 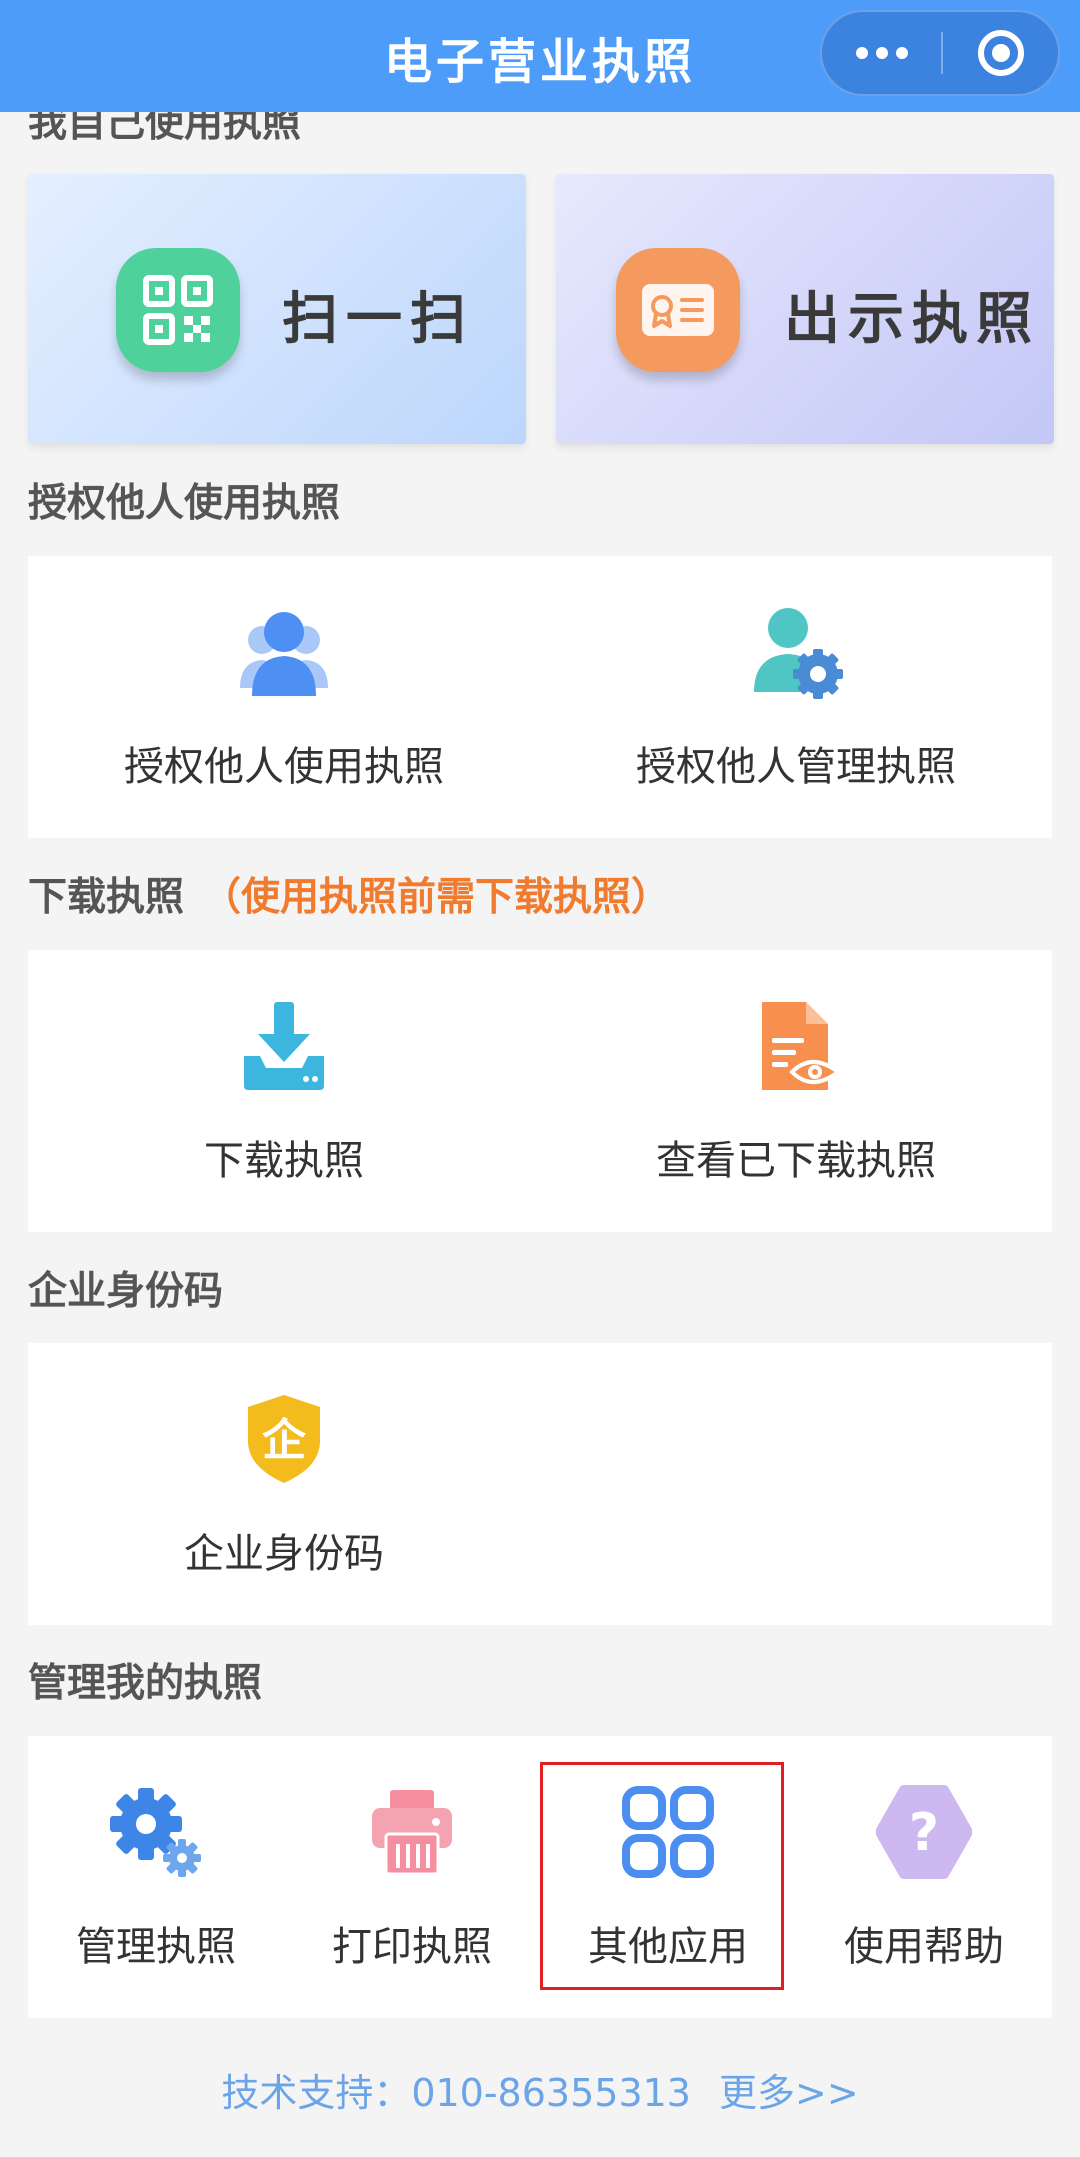 What do you see at coordinates (145, 1683) in the screenshot?
I see `section-title-manage: 管理我的执照` at bounding box center [145, 1683].